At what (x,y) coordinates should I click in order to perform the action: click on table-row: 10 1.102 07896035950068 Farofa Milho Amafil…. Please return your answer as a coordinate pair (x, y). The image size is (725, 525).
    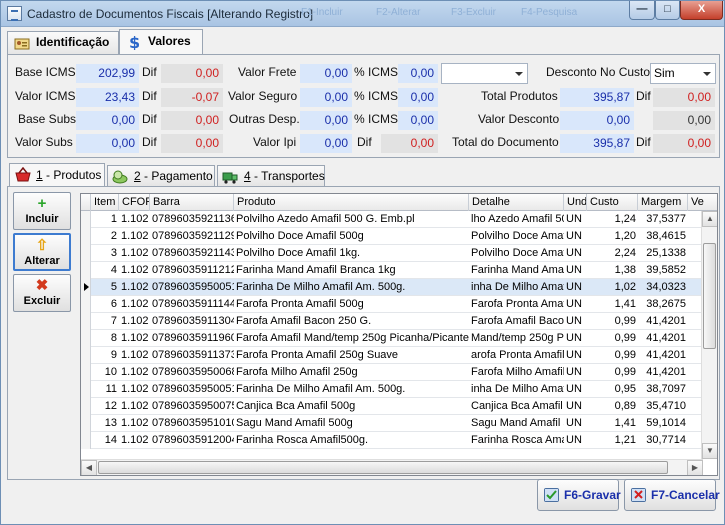
    Looking at the image, I should click on (392, 372).